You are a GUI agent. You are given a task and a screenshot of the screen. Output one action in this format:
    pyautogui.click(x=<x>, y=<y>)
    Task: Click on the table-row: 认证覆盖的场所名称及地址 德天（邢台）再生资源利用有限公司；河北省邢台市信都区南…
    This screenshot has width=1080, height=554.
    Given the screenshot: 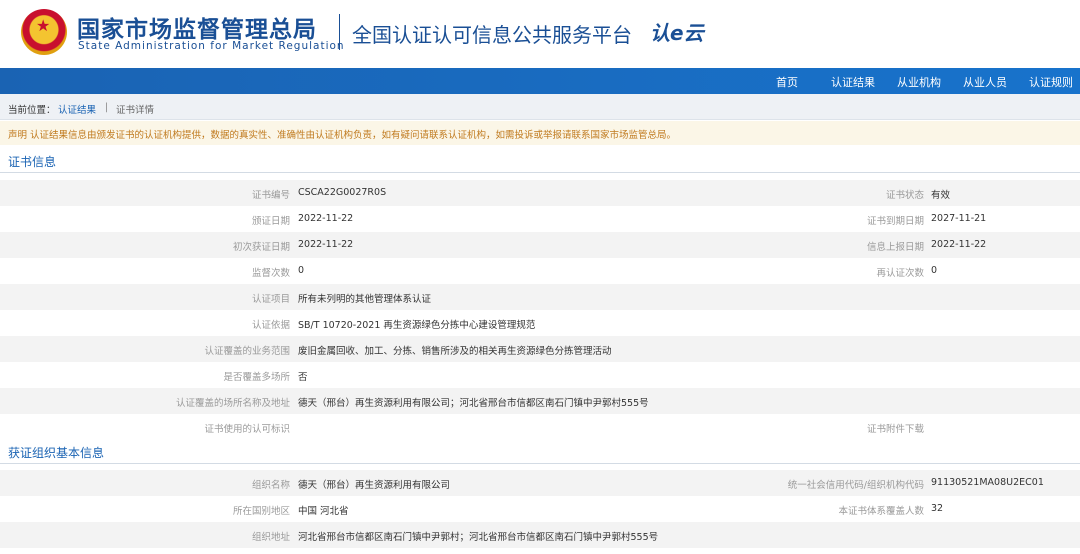 What is the action you would take?
    pyautogui.click(x=540, y=401)
    